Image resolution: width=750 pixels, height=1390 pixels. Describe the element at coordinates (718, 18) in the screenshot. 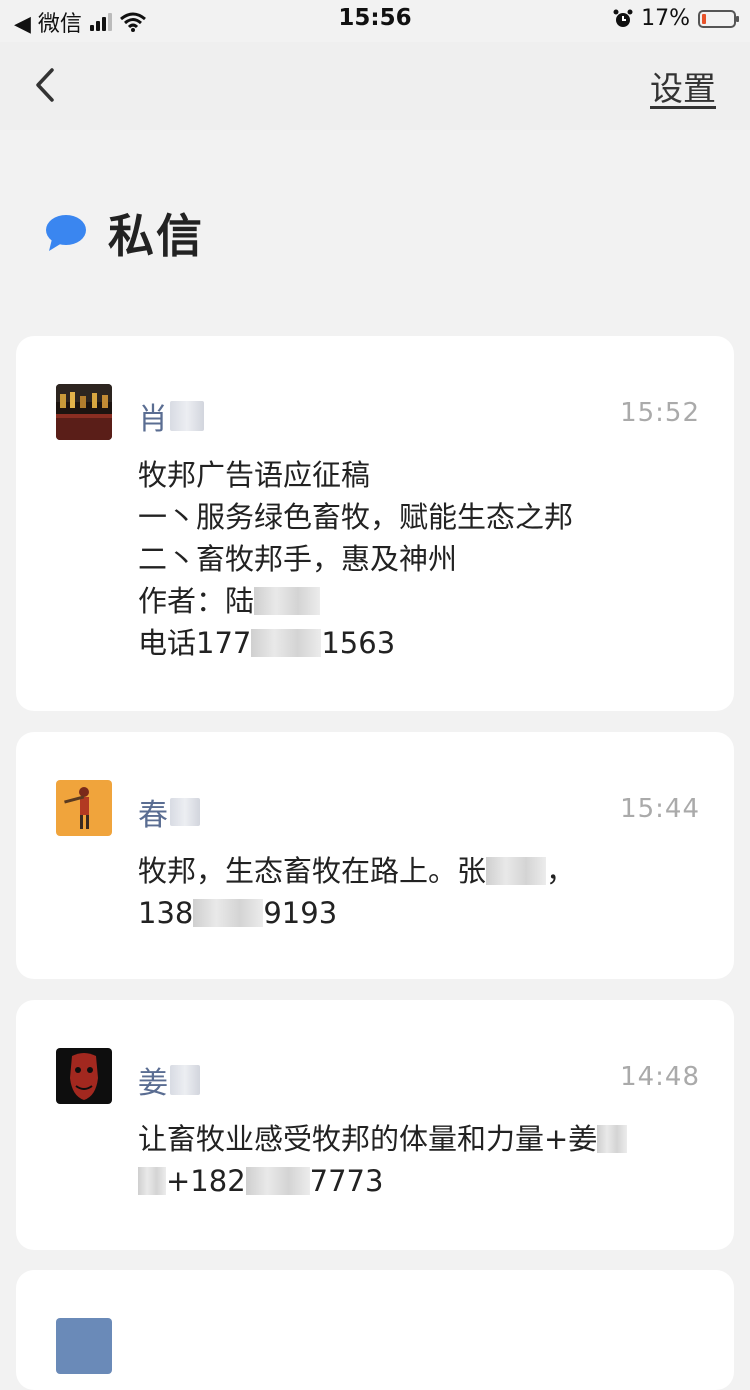

I see `battery-icon` at that location.